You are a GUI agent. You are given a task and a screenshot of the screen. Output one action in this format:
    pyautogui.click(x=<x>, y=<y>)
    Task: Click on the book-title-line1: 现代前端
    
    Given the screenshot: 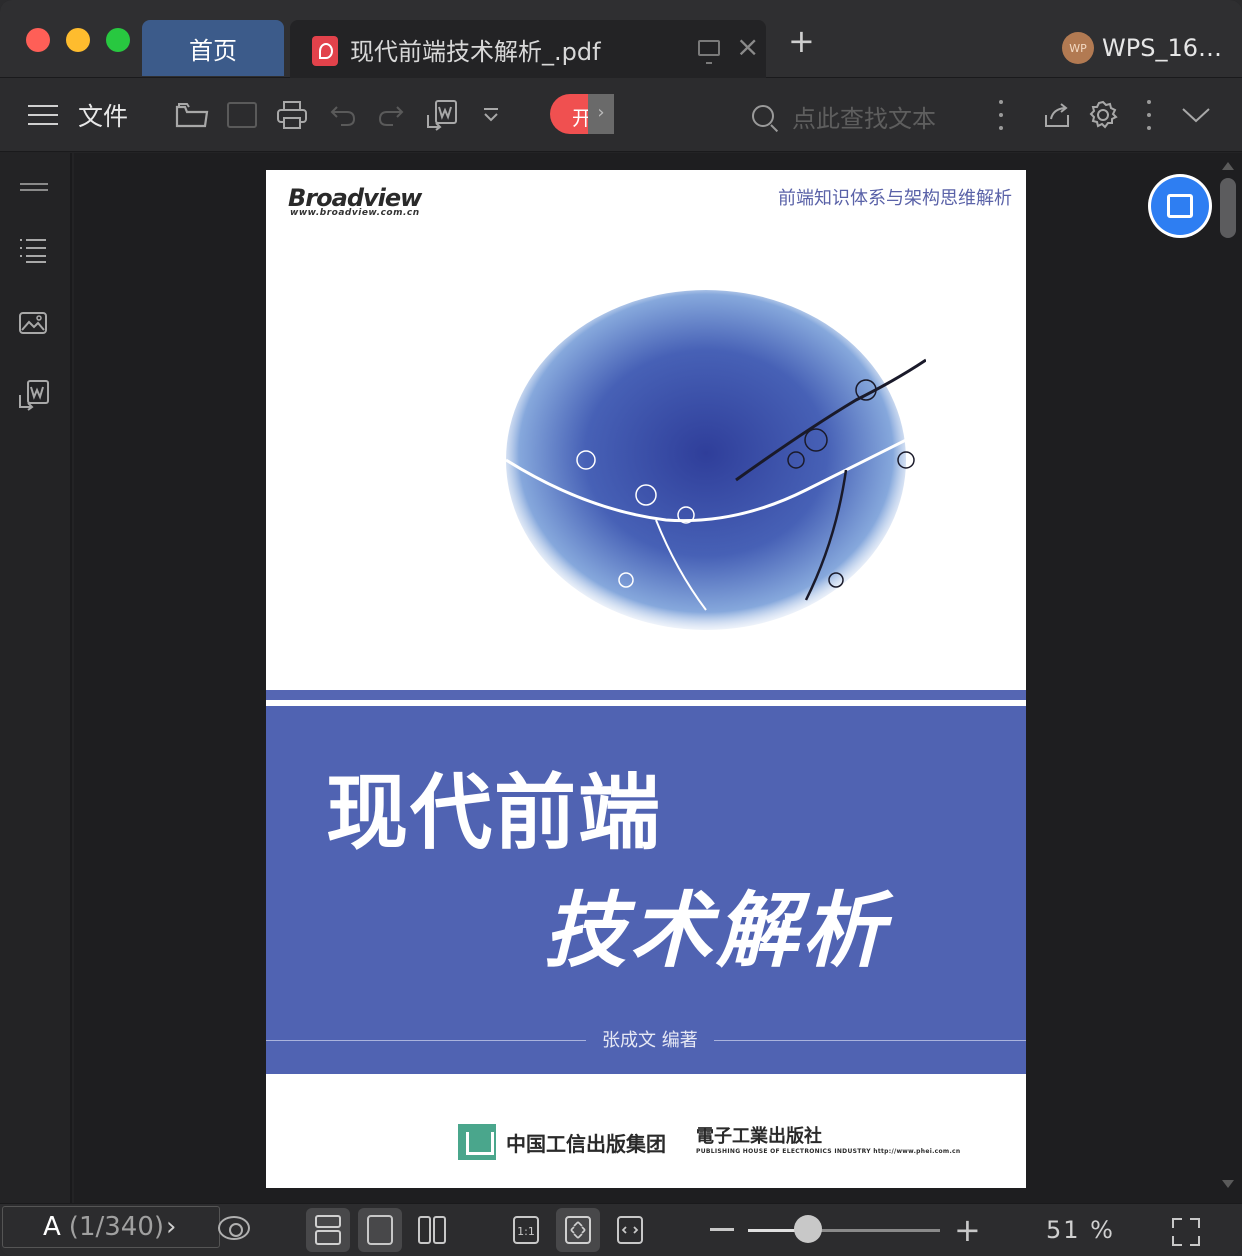 What is the action you would take?
    pyautogui.click(x=494, y=813)
    